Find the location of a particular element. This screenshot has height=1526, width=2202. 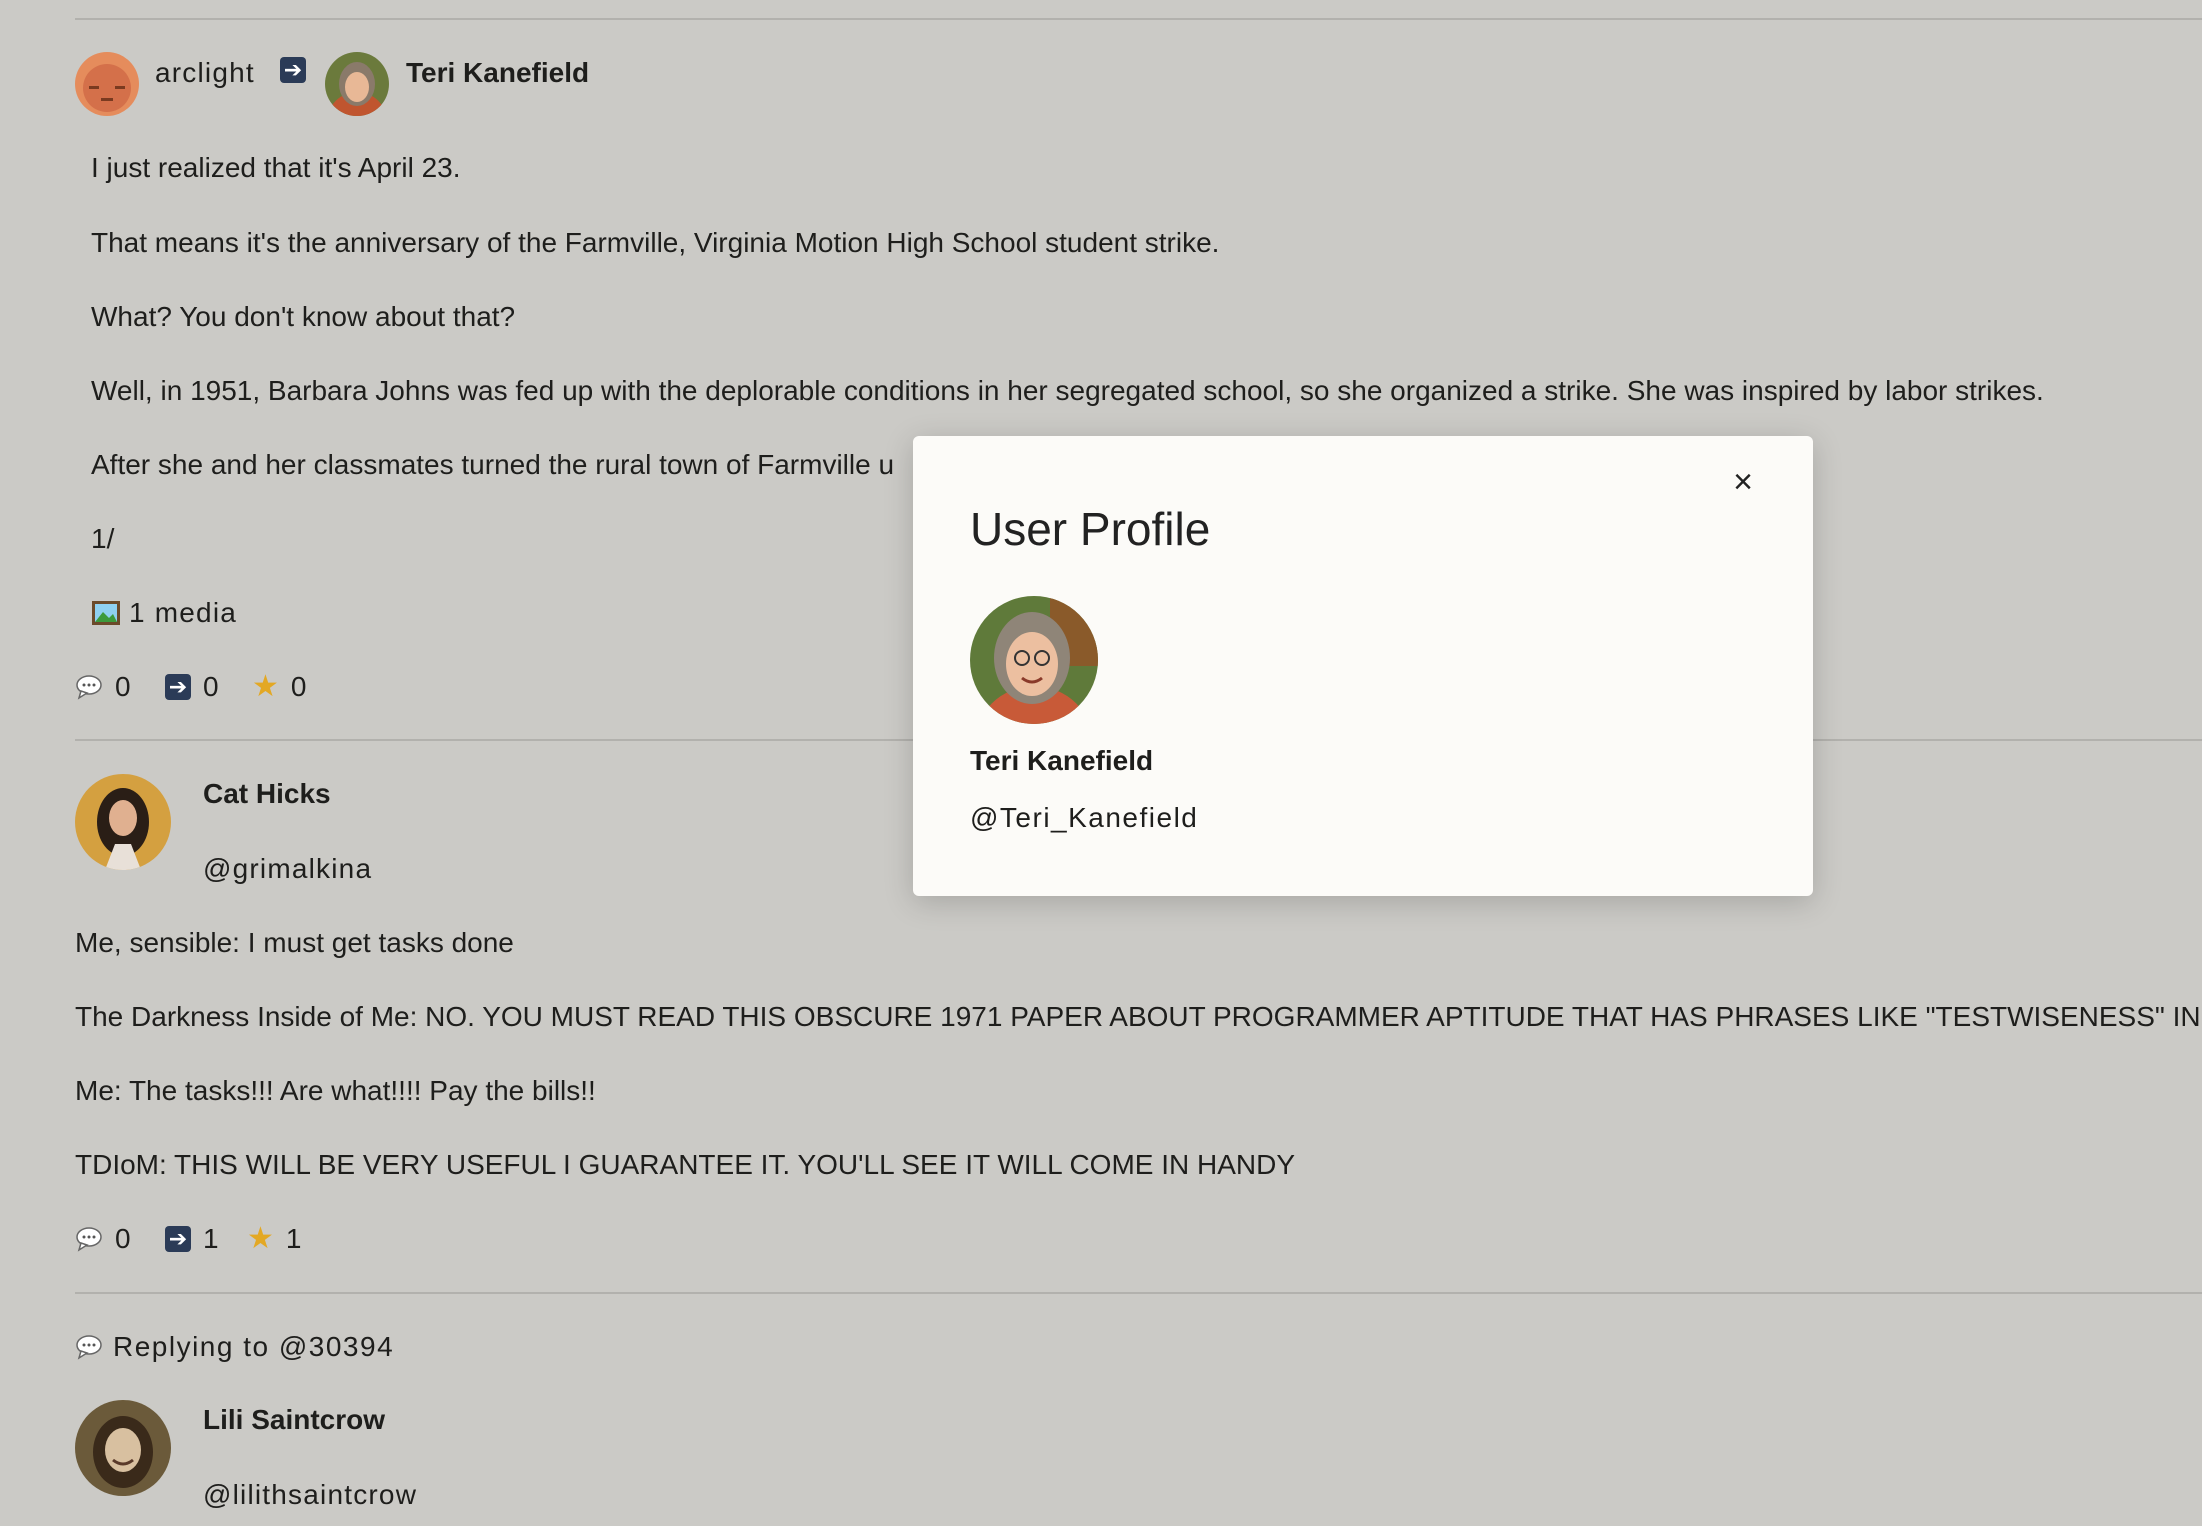

author-handle: @lilithsaintcrow is located at coordinates (310, 1495).